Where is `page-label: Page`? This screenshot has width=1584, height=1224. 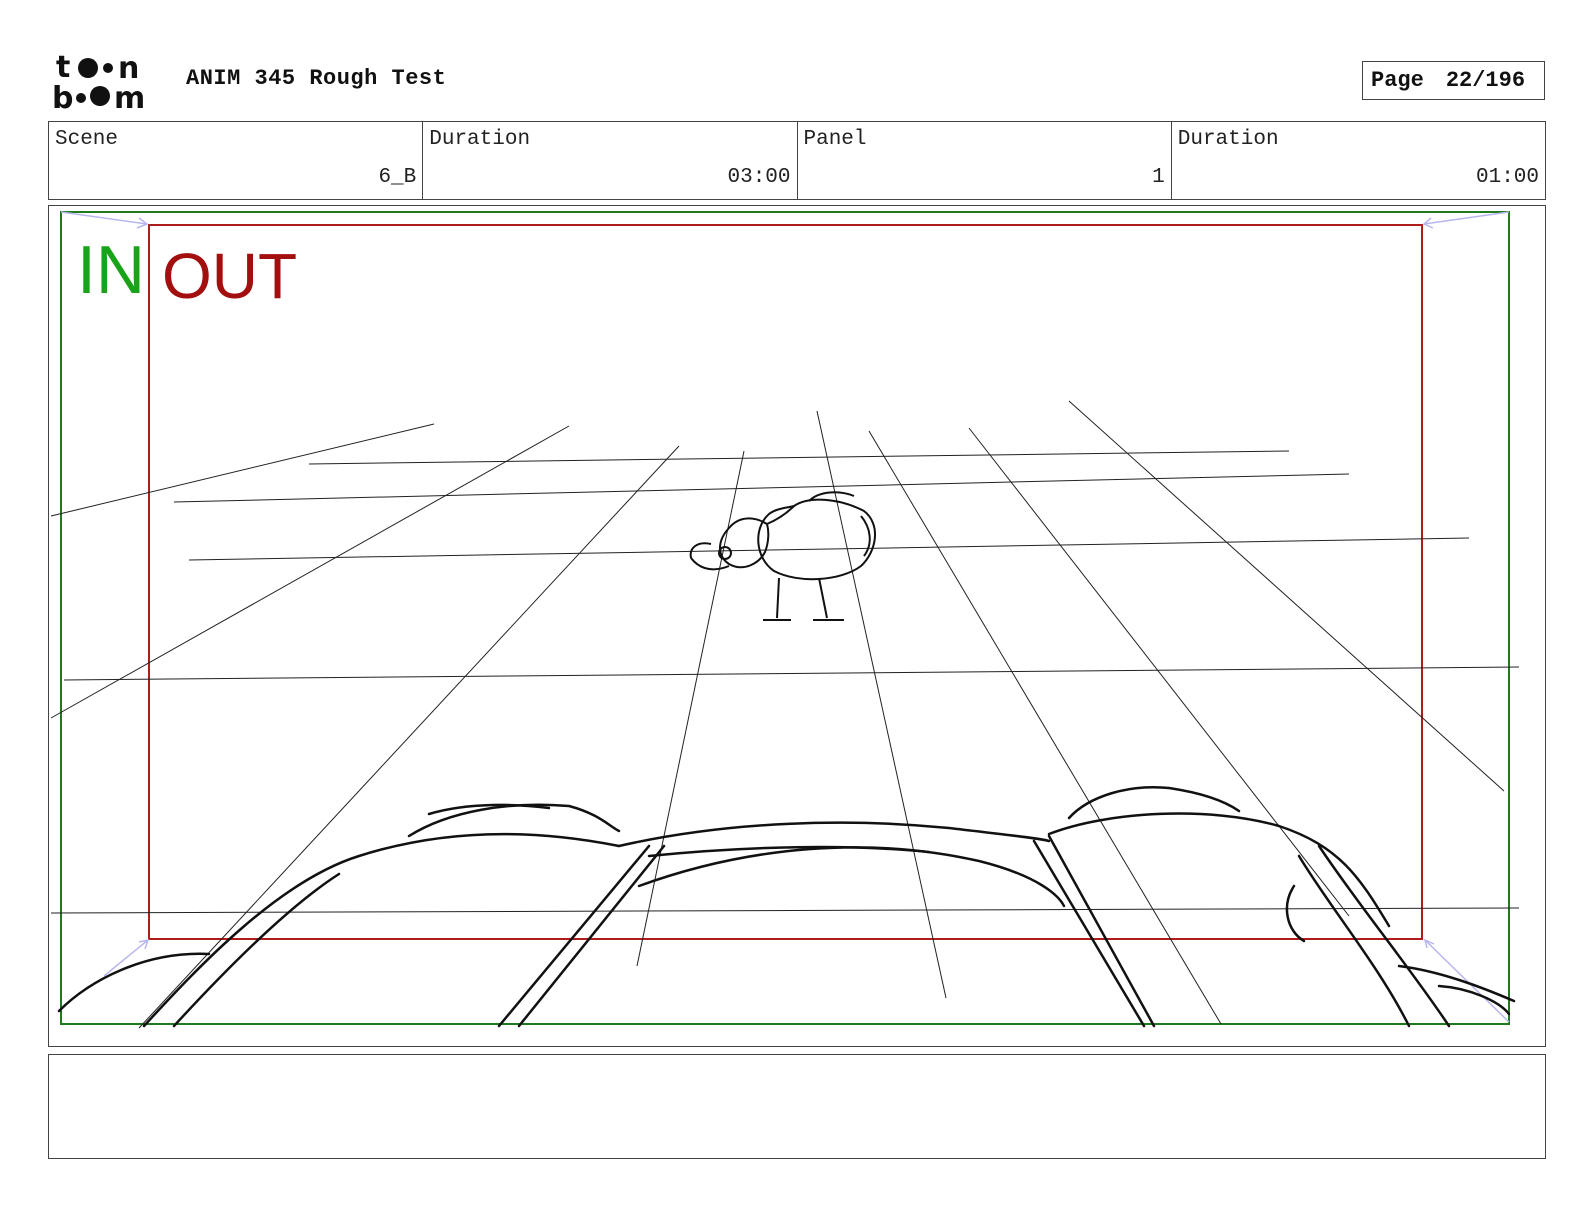 page-label: Page is located at coordinates (1397, 80).